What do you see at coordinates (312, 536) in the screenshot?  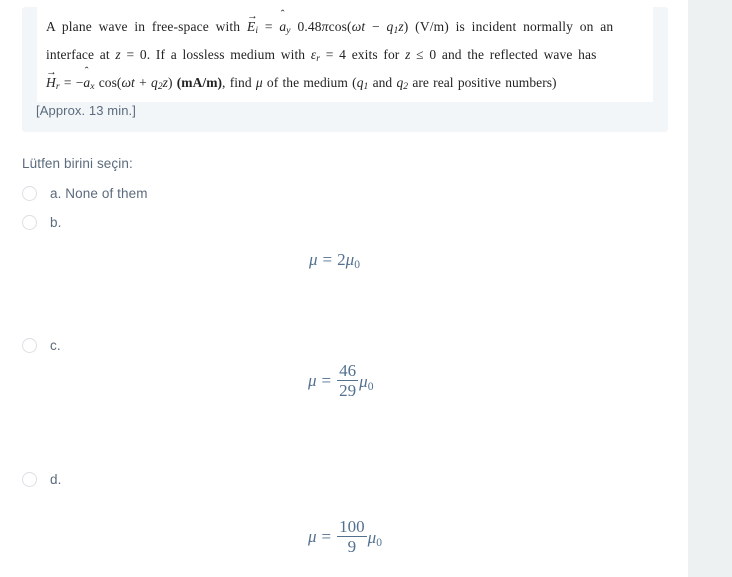 I see `math-d-lhs: μ` at bounding box center [312, 536].